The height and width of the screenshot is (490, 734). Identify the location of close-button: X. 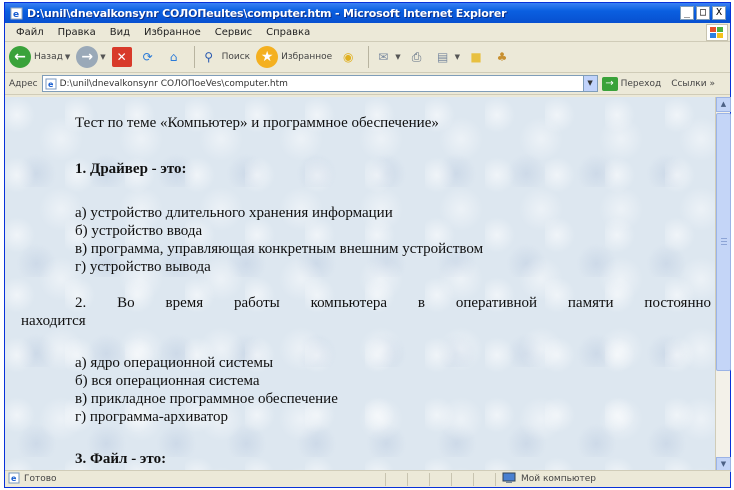
(719, 13).